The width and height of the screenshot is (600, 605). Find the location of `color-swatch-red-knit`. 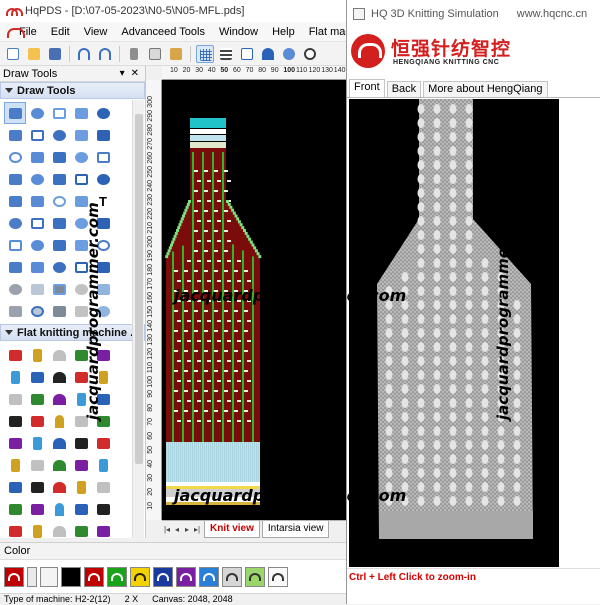

color-swatch-red-knit is located at coordinates (94, 576).